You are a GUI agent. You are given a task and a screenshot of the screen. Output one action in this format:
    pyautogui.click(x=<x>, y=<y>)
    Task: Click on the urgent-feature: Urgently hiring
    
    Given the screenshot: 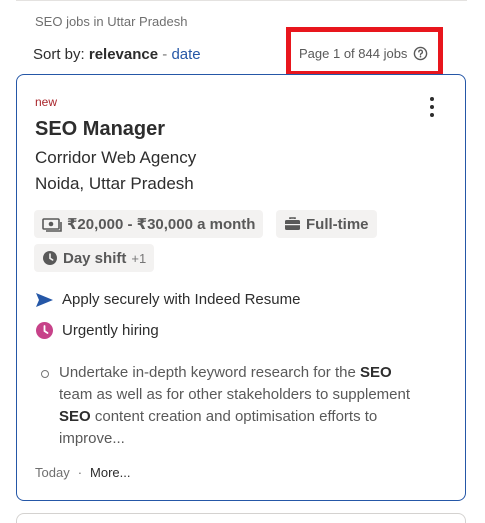 What is the action you would take?
    pyautogui.click(x=97, y=330)
    